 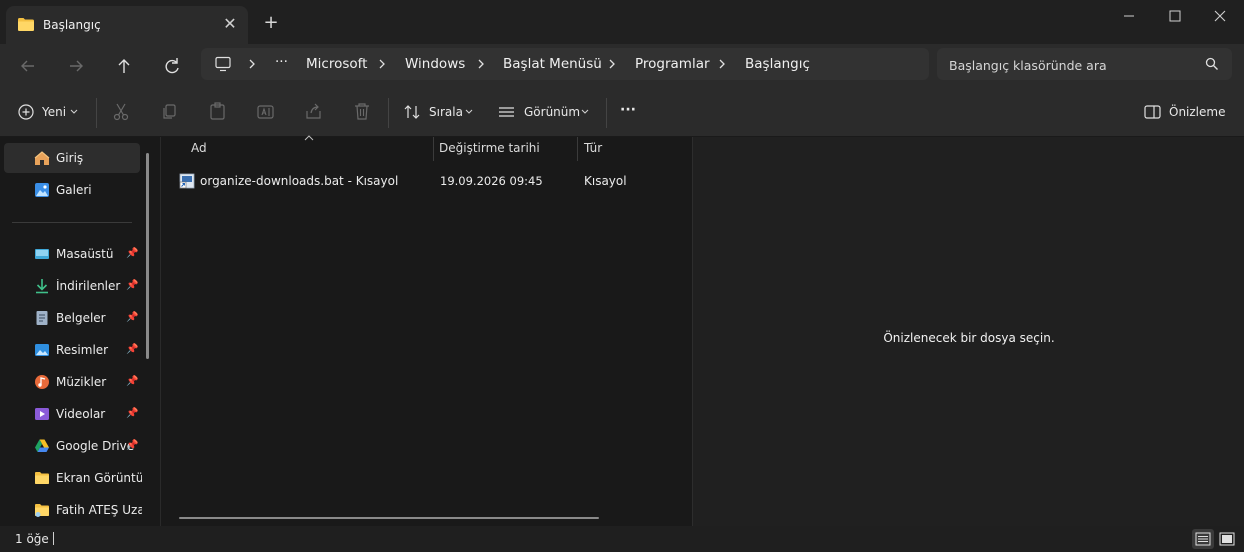 I want to click on delete-button, so click(x=363, y=112).